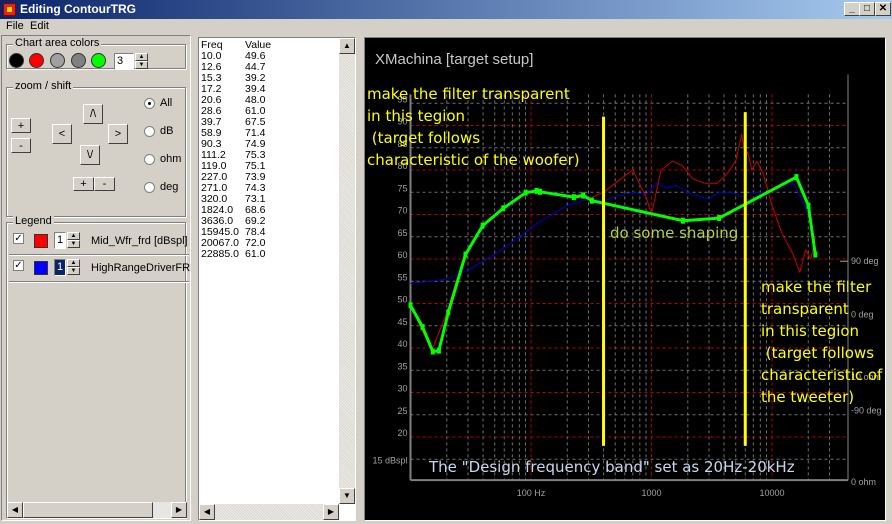 Image resolution: width=892 pixels, height=524 pixels. I want to click on color-swatch-red, so click(36, 60).